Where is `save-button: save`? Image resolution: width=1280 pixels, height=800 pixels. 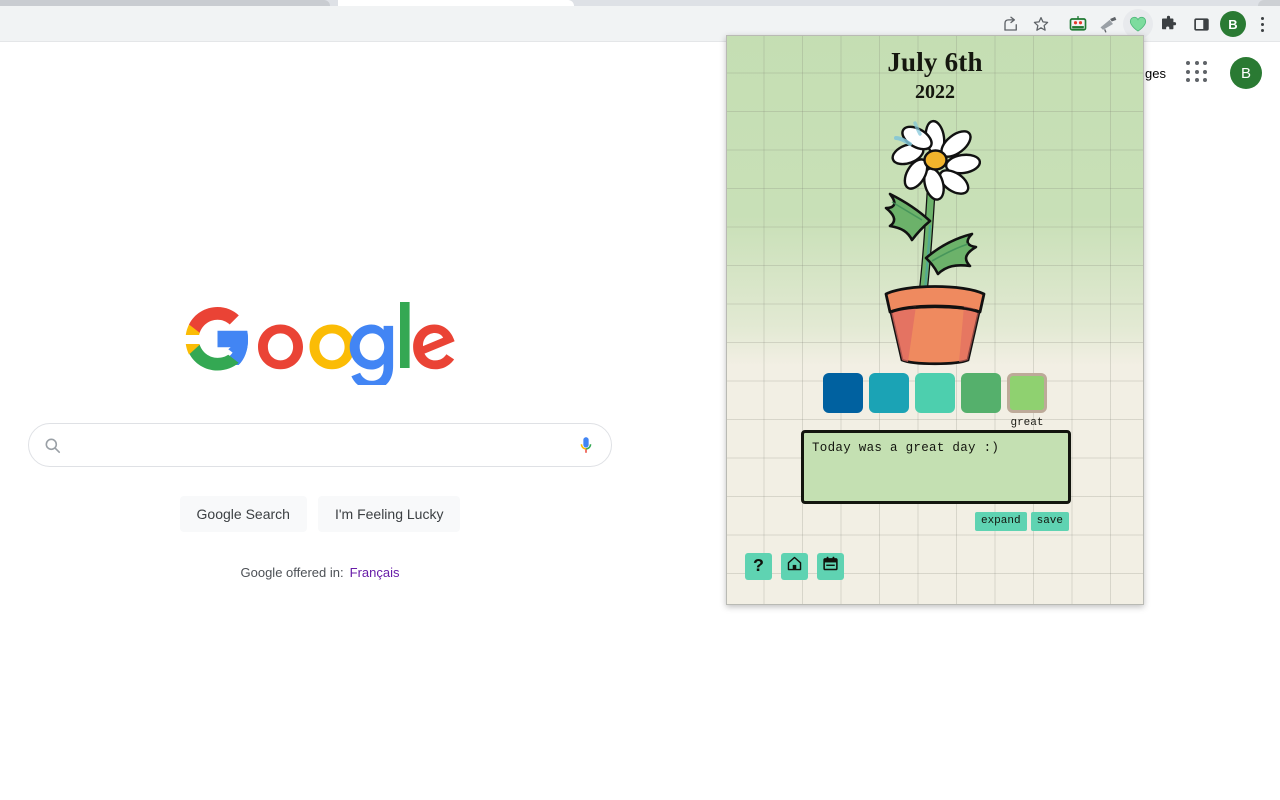 save-button: save is located at coordinates (1049, 522).